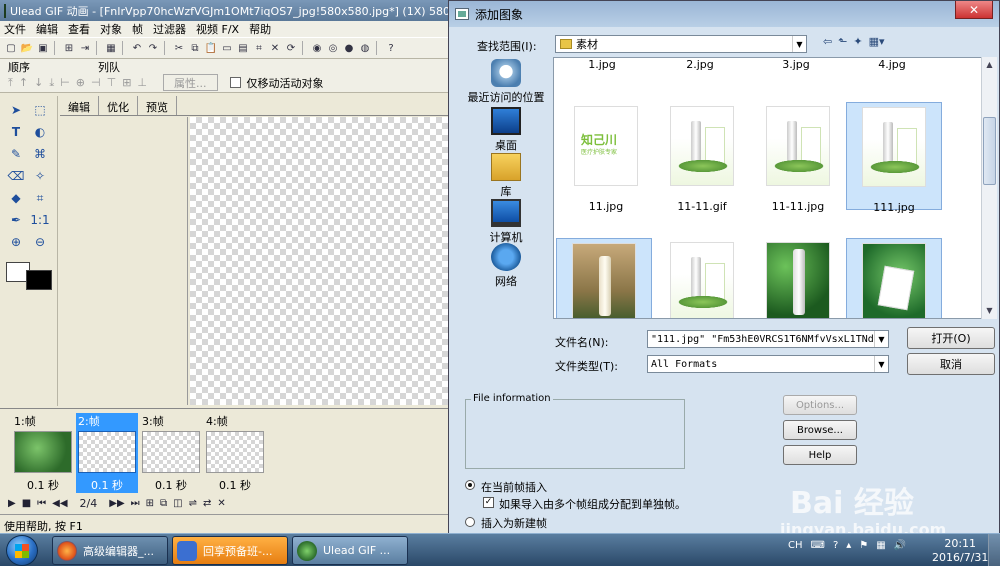 The height and width of the screenshot is (566, 1000). What do you see at coordinates (606, 157) in the screenshot?
I see `file-item: 知己川 医疗护肤专家 11.jpg` at bounding box center [606, 157].